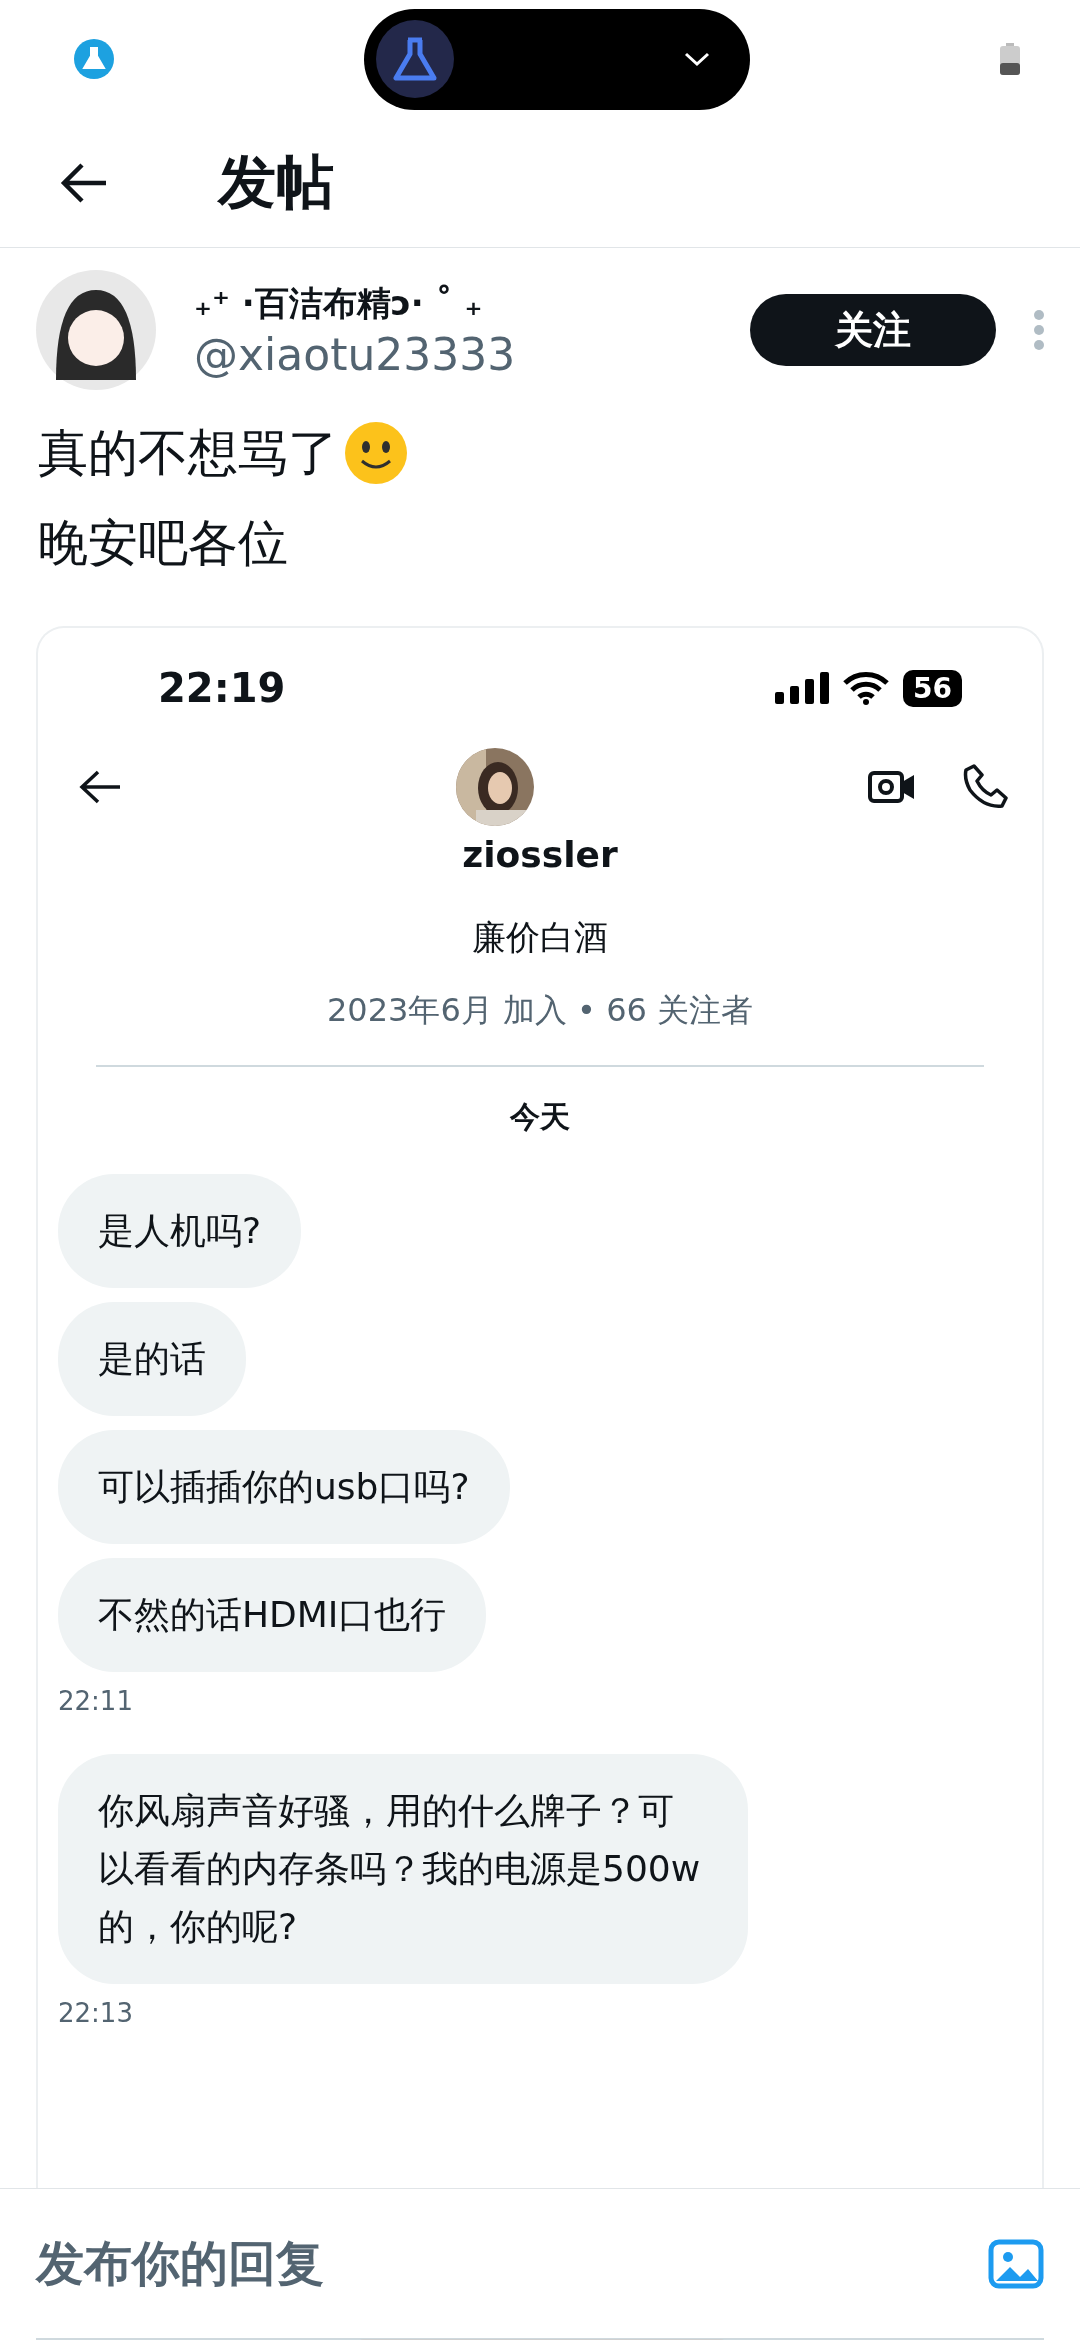 The height and width of the screenshot is (2340, 1080). What do you see at coordinates (540, 1117) in the screenshot?
I see `day-label: 今天` at bounding box center [540, 1117].